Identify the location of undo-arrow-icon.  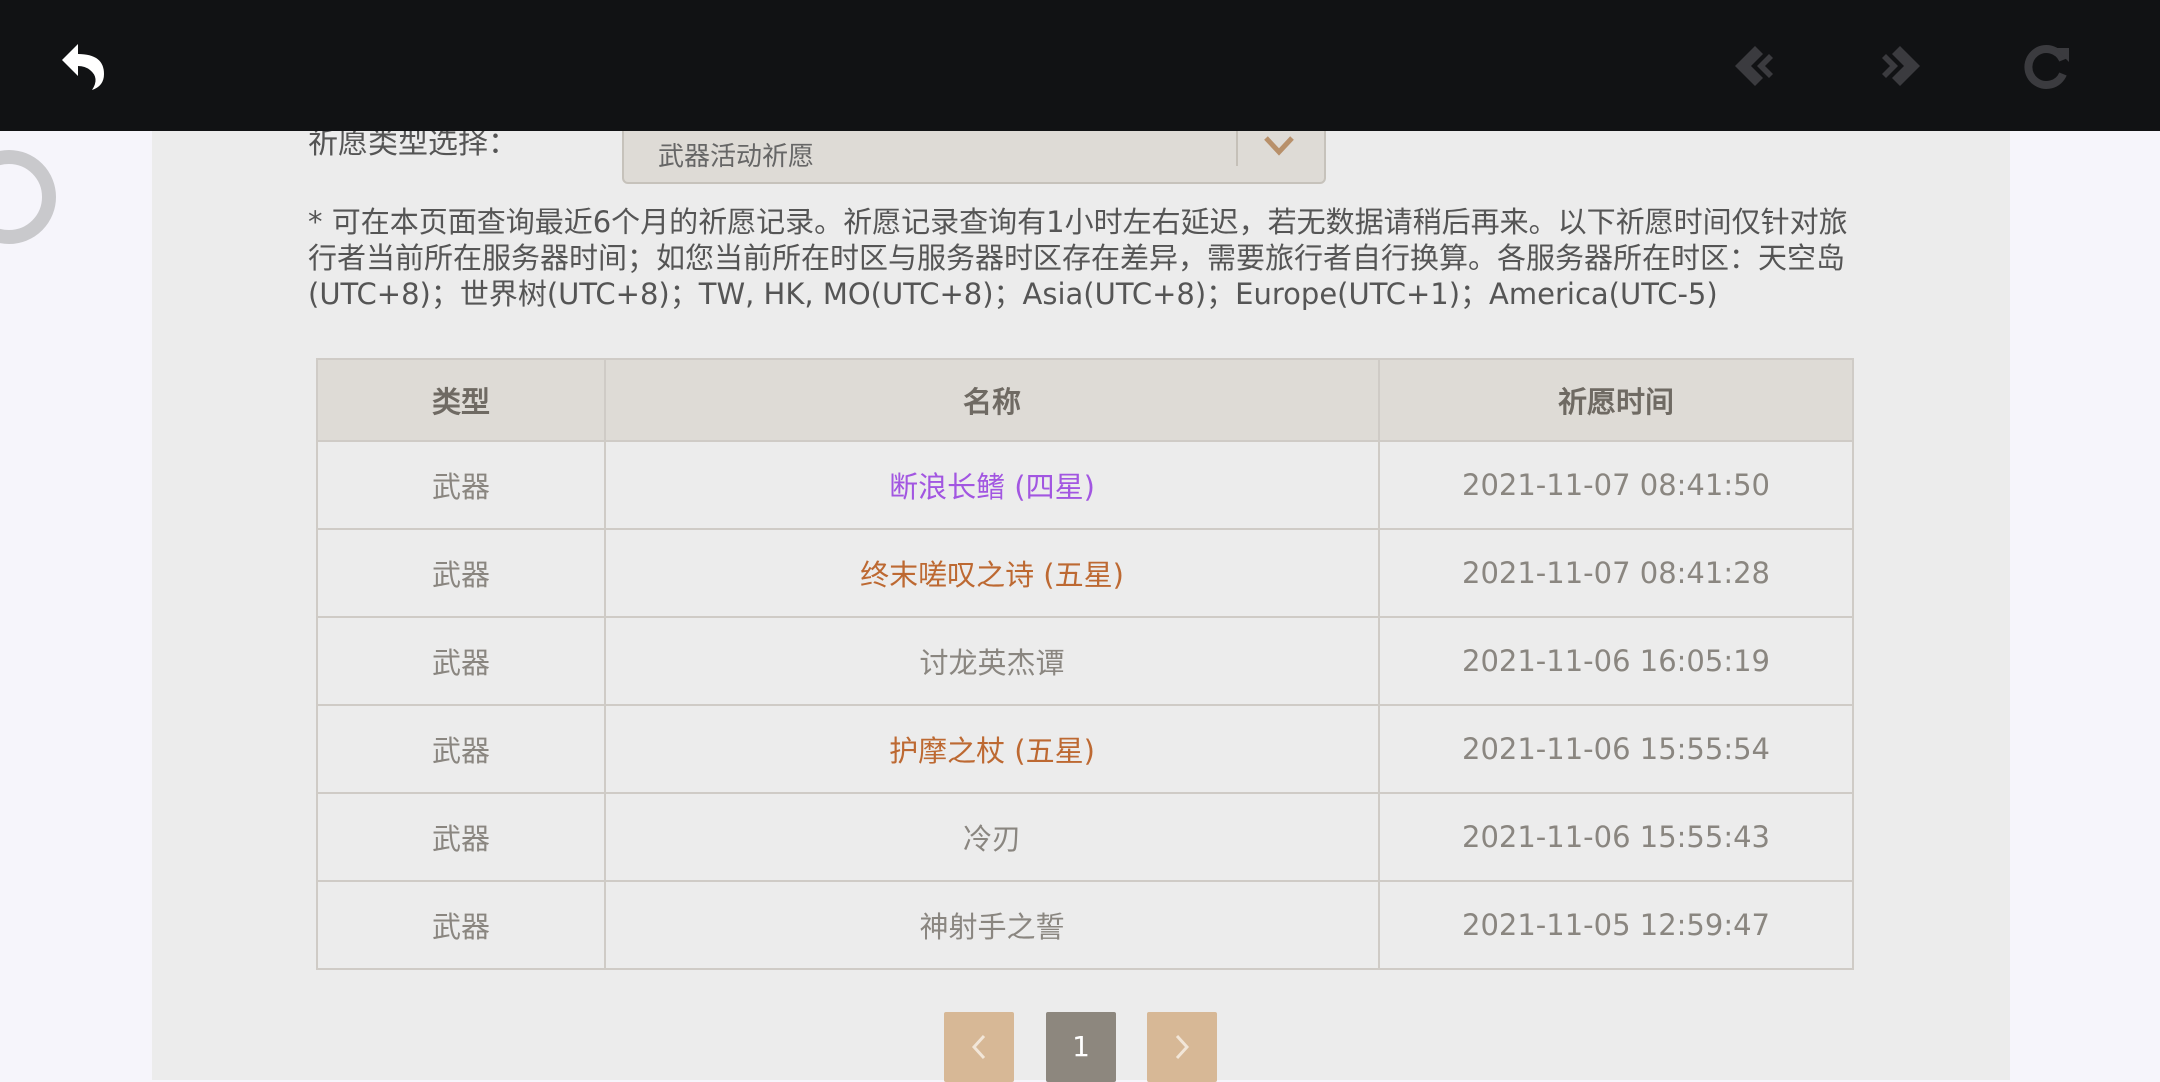
(84, 66).